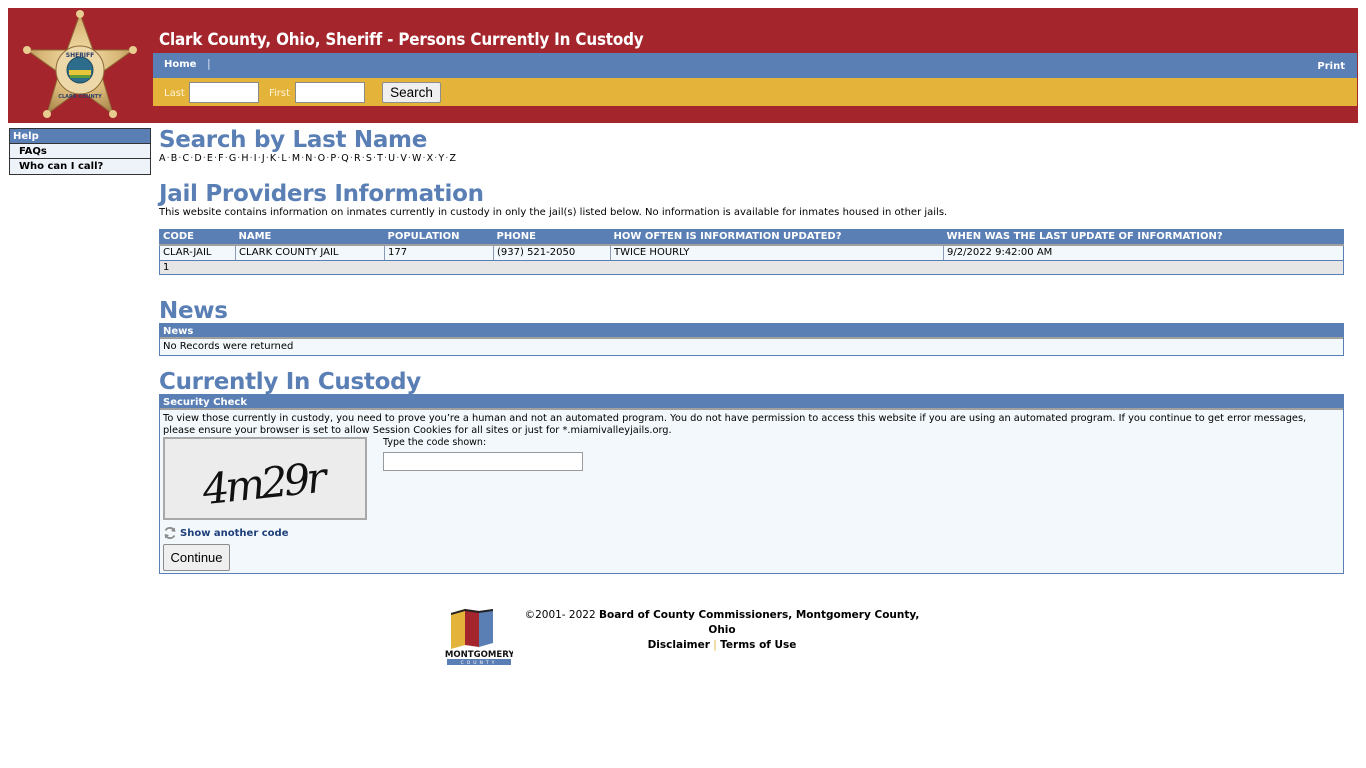 The height and width of the screenshot is (768, 1366). What do you see at coordinates (755, 65) in the screenshot?
I see `top-nav: Home | Print` at bounding box center [755, 65].